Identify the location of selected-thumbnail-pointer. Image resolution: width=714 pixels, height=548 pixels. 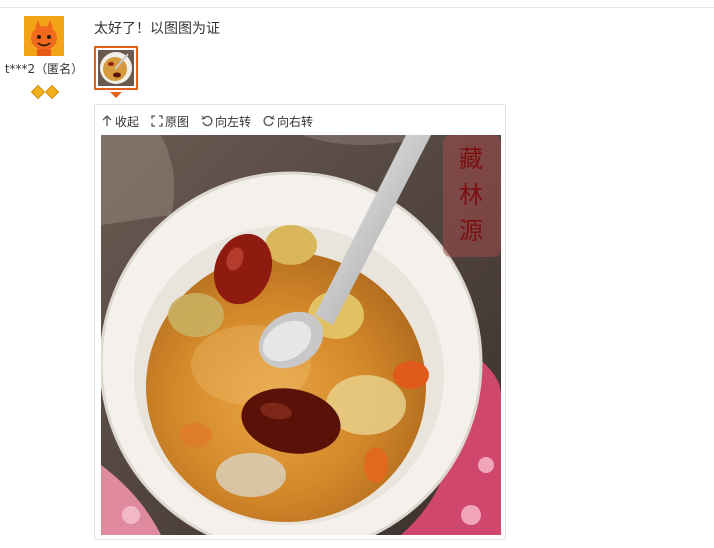
(116, 95).